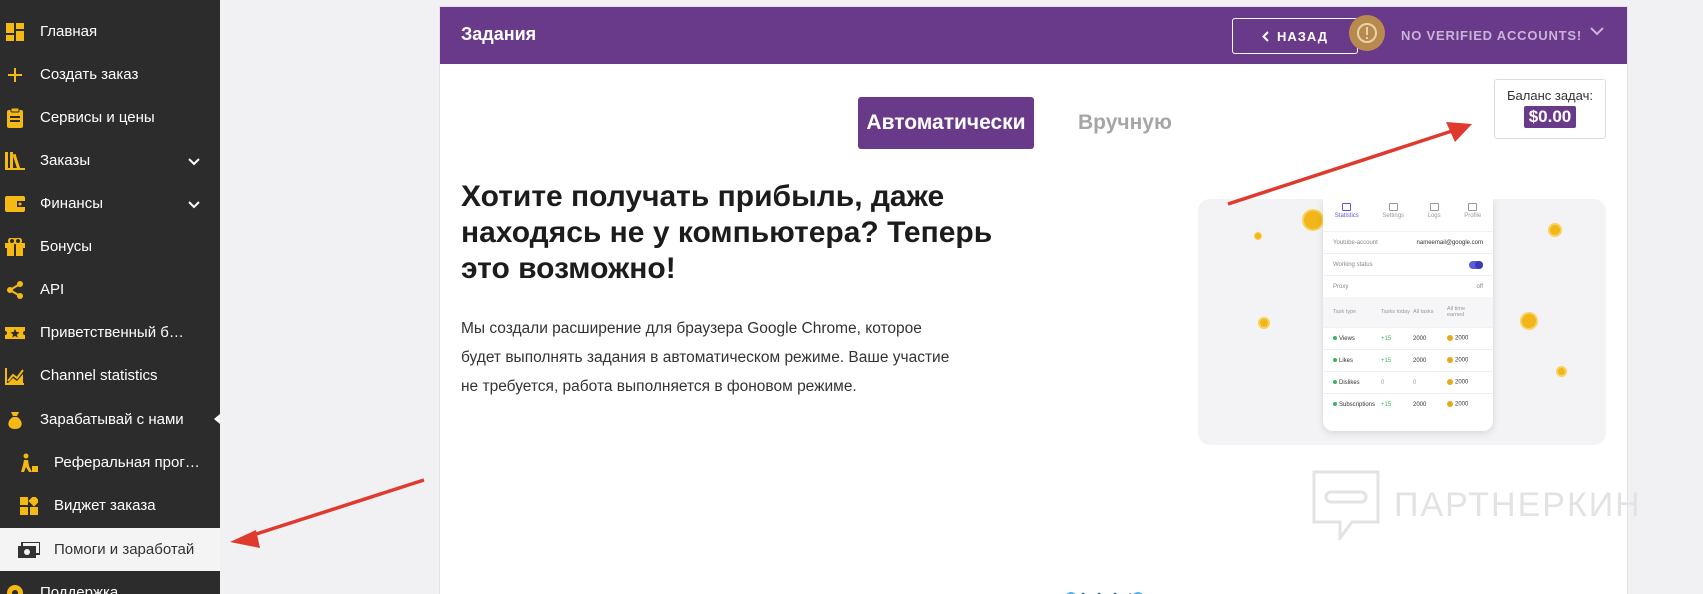  What do you see at coordinates (245, 539) in the screenshot?
I see `arrow-head-icon` at bounding box center [245, 539].